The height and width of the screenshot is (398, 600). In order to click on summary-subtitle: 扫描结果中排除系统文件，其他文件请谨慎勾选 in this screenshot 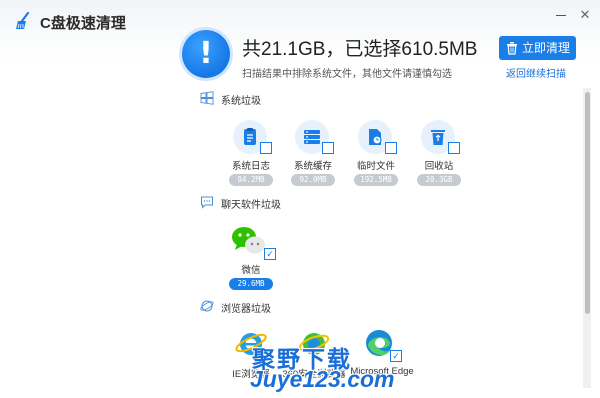, I will do `click(347, 74)`.